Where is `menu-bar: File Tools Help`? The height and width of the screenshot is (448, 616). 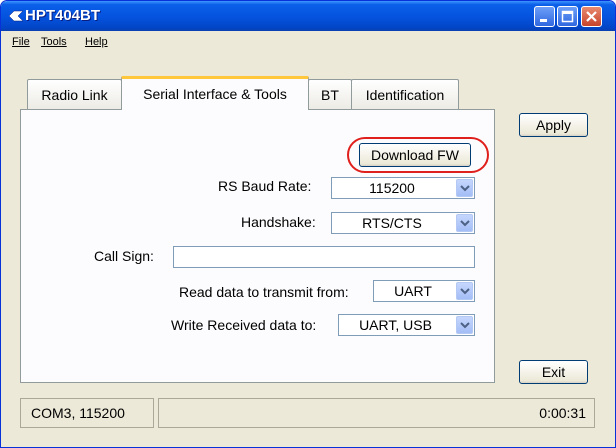
menu-bar: File Tools Help is located at coordinates (308, 42).